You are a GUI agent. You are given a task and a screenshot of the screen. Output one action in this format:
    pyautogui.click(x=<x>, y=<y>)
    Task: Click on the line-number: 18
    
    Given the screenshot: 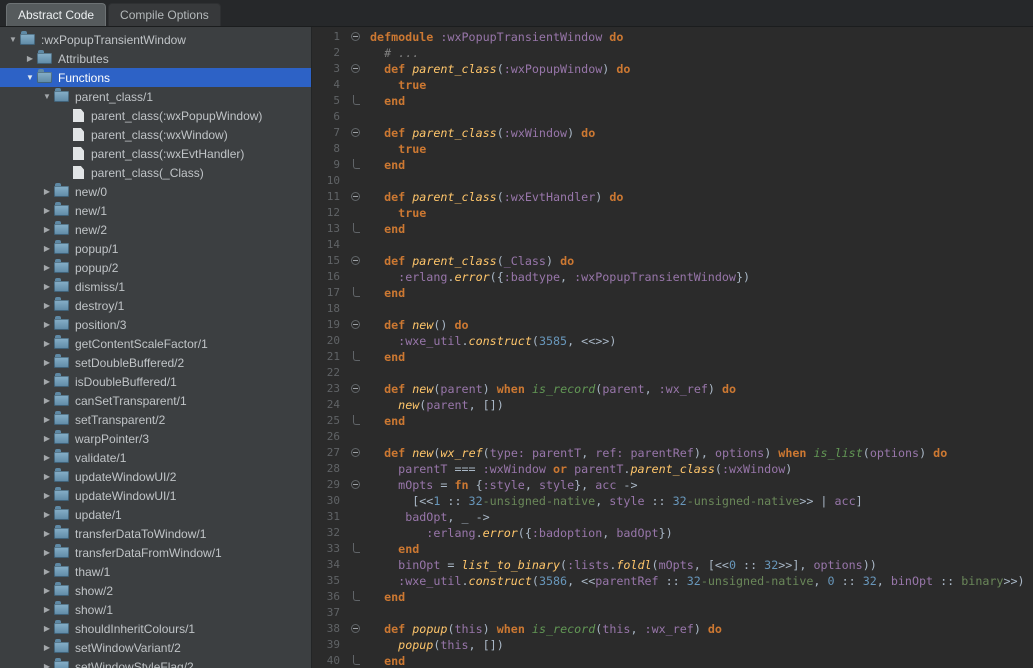 What is the action you would take?
    pyautogui.click(x=333, y=308)
    